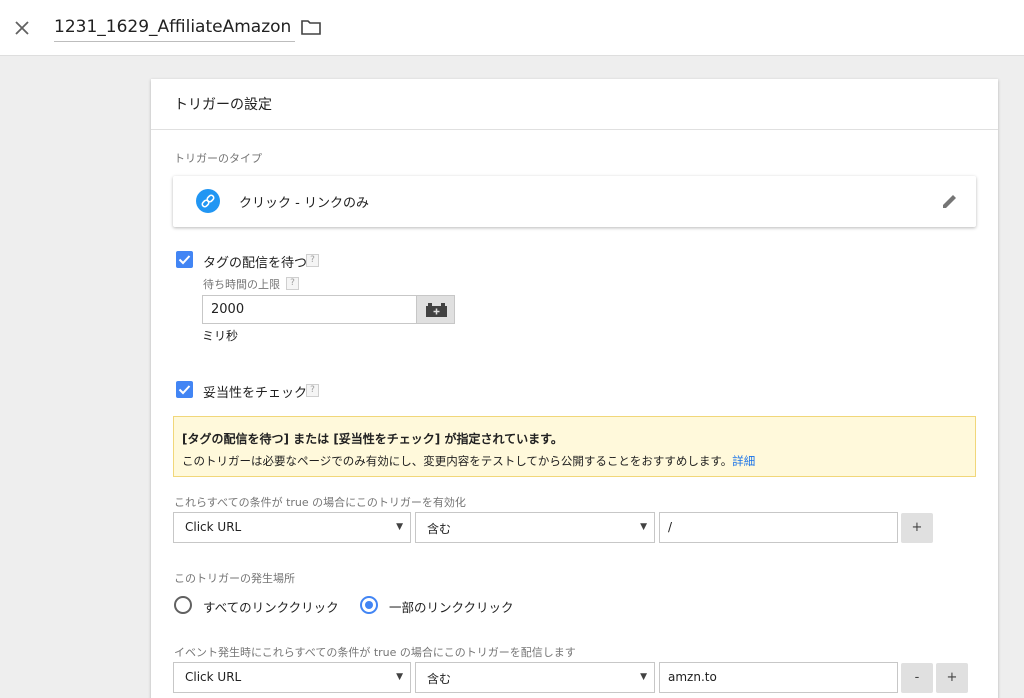  Describe the element at coordinates (208, 201) in the screenshot. I see `link-icon` at that location.